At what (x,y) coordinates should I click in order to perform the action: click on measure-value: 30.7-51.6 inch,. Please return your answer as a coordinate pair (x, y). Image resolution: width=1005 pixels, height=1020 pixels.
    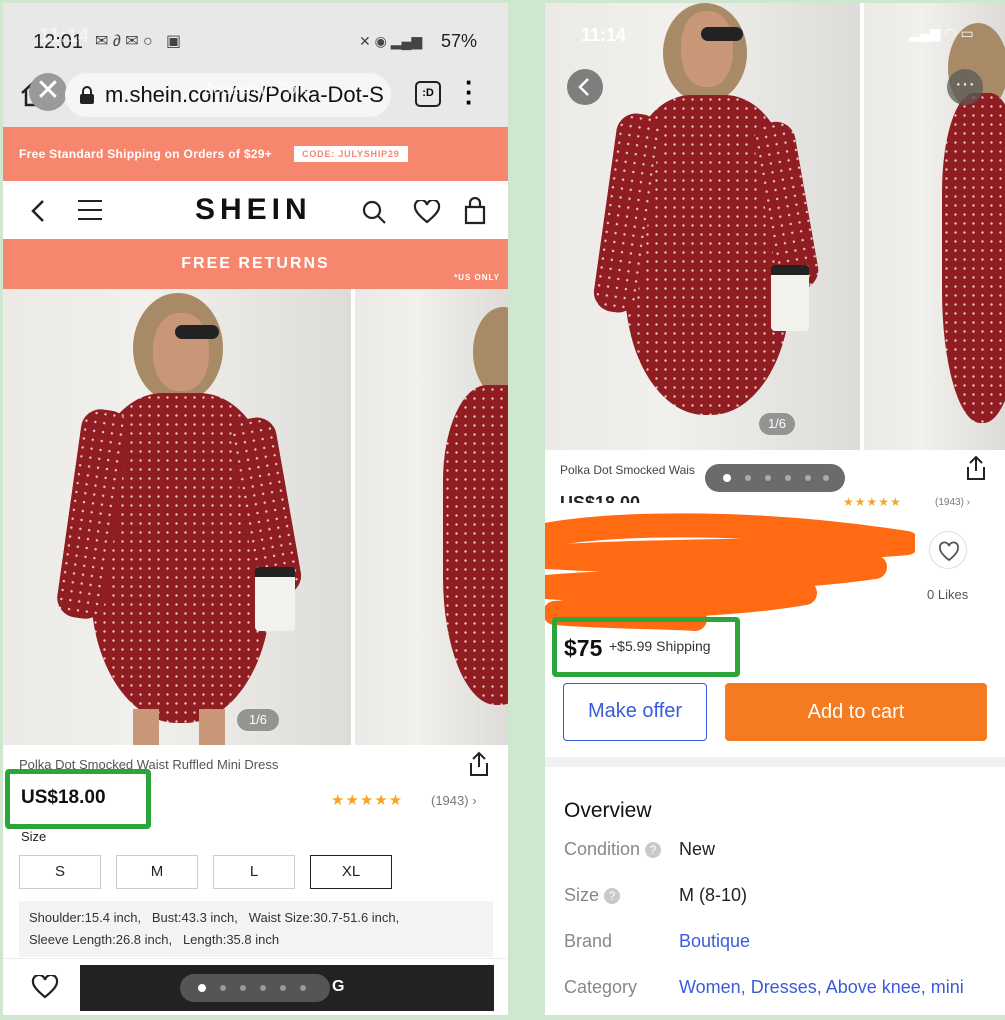
    Looking at the image, I should click on (356, 917).